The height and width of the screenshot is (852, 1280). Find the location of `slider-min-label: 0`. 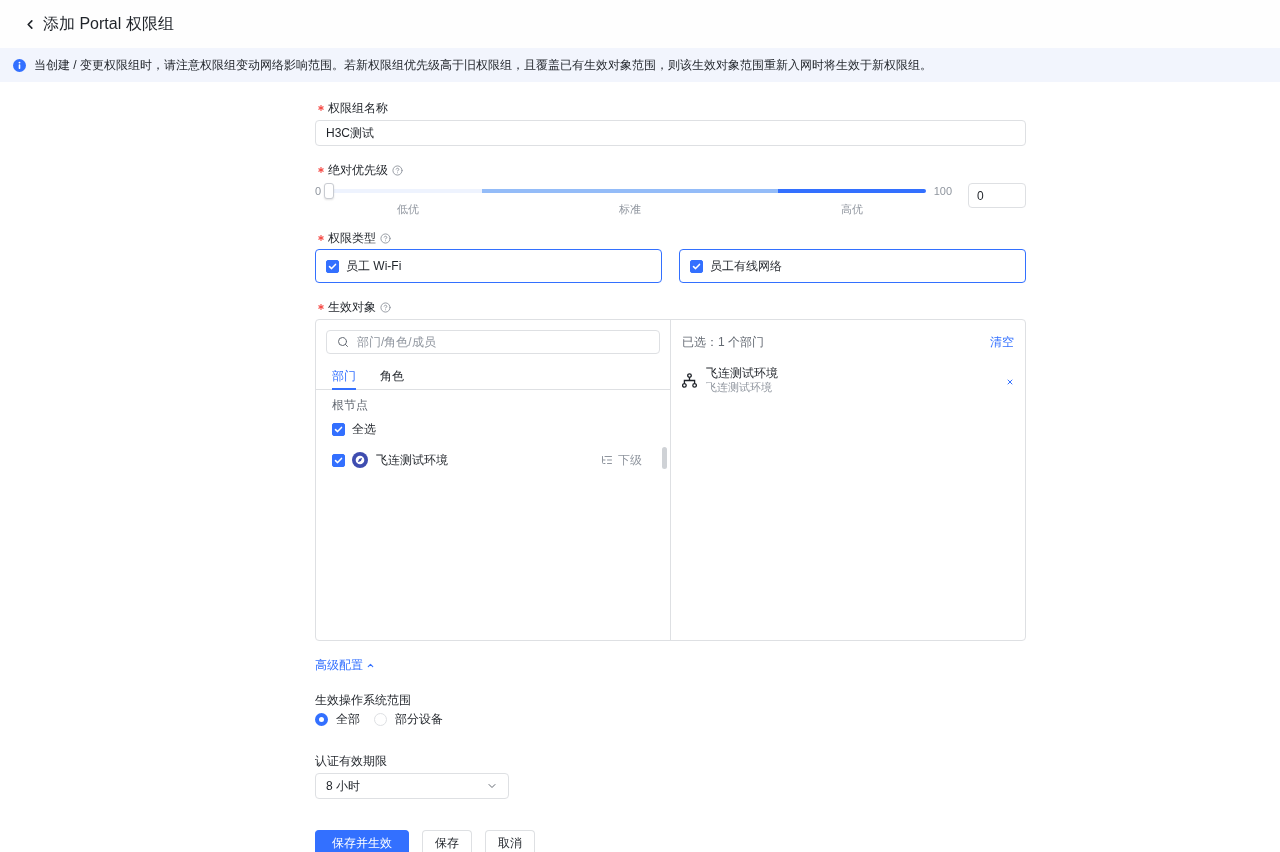

slider-min-label: 0 is located at coordinates (318, 191).